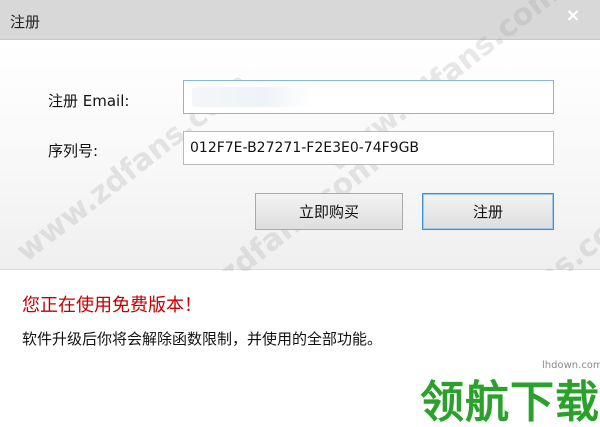 The width and height of the screenshot is (600, 427). Describe the element at coordinates (368, 148) in the screenshot. I see `serial-field: 012F7E-B27271-F2E3E0-74F9GB` at that location.